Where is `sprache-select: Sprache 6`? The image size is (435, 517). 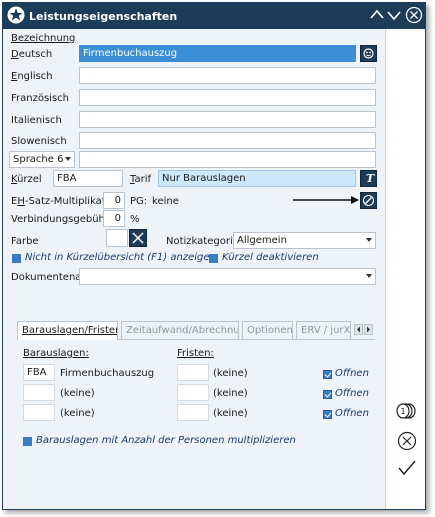
sprache-select: Sprache 6 is located at coordinates (42, 159).